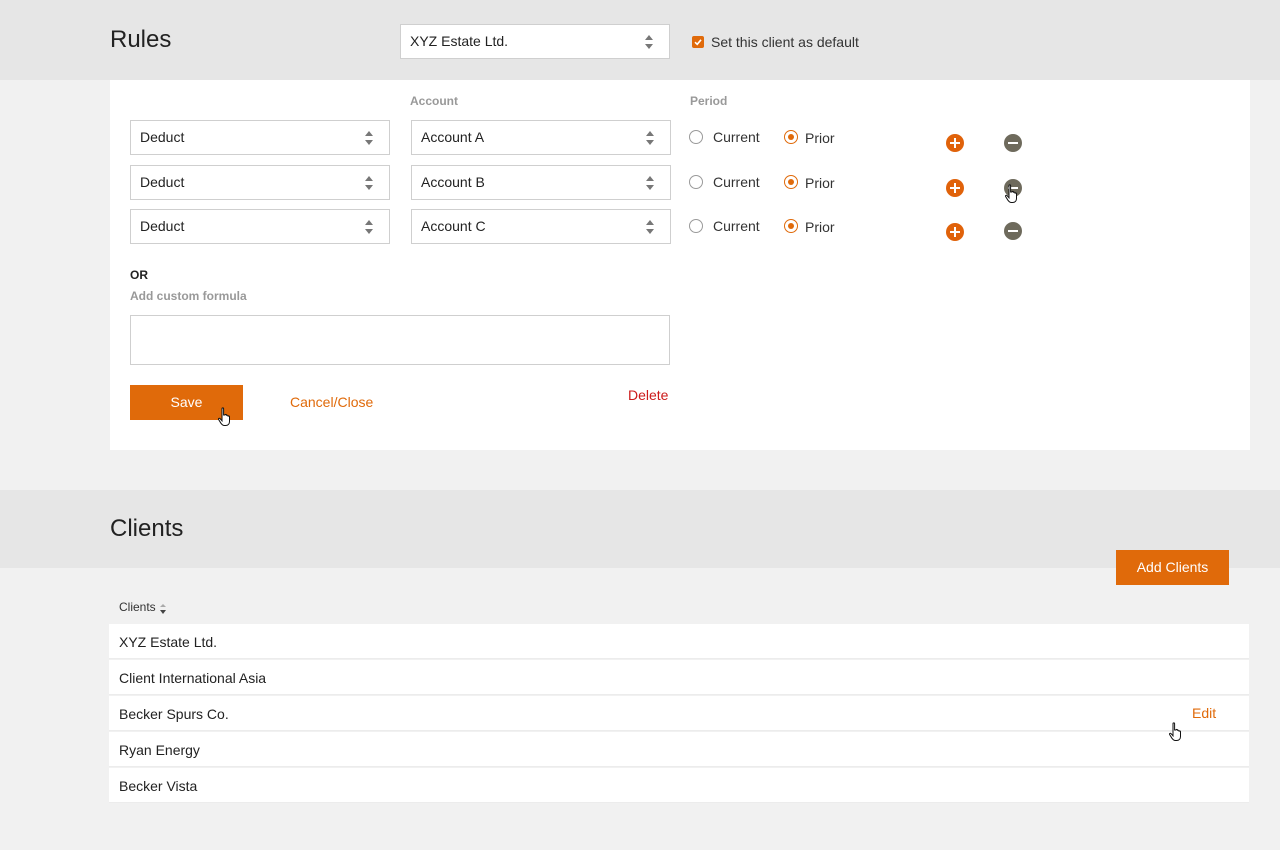  Describe the element at coordinates (679, 641) in the screenshot. I see `table-row: XYZ Estate Ltd.` at that location.